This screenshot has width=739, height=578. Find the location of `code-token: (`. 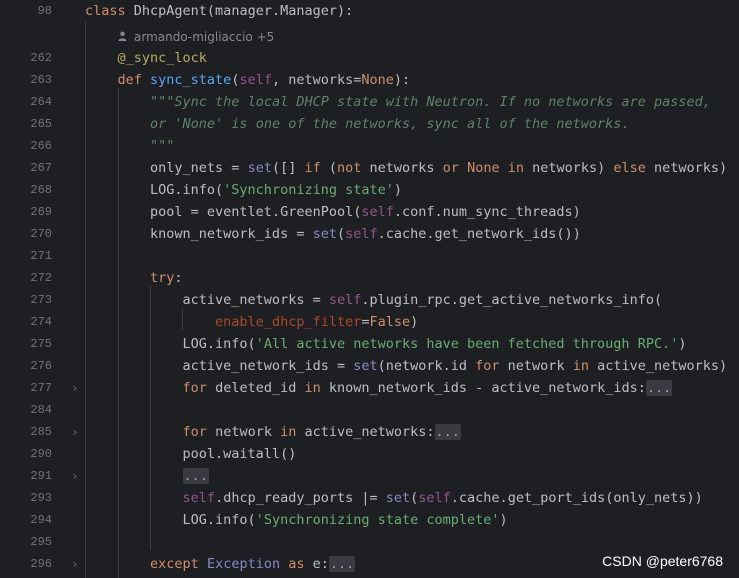

code-token: ( is located at coordinates (341, 234).